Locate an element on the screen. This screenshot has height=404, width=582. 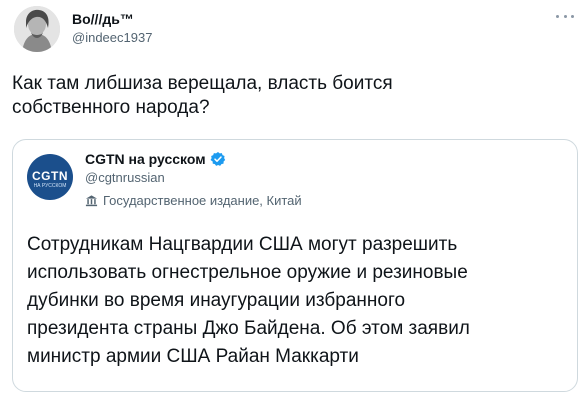
cgtn-logo: CGTN is located at coordinates (50, 176).